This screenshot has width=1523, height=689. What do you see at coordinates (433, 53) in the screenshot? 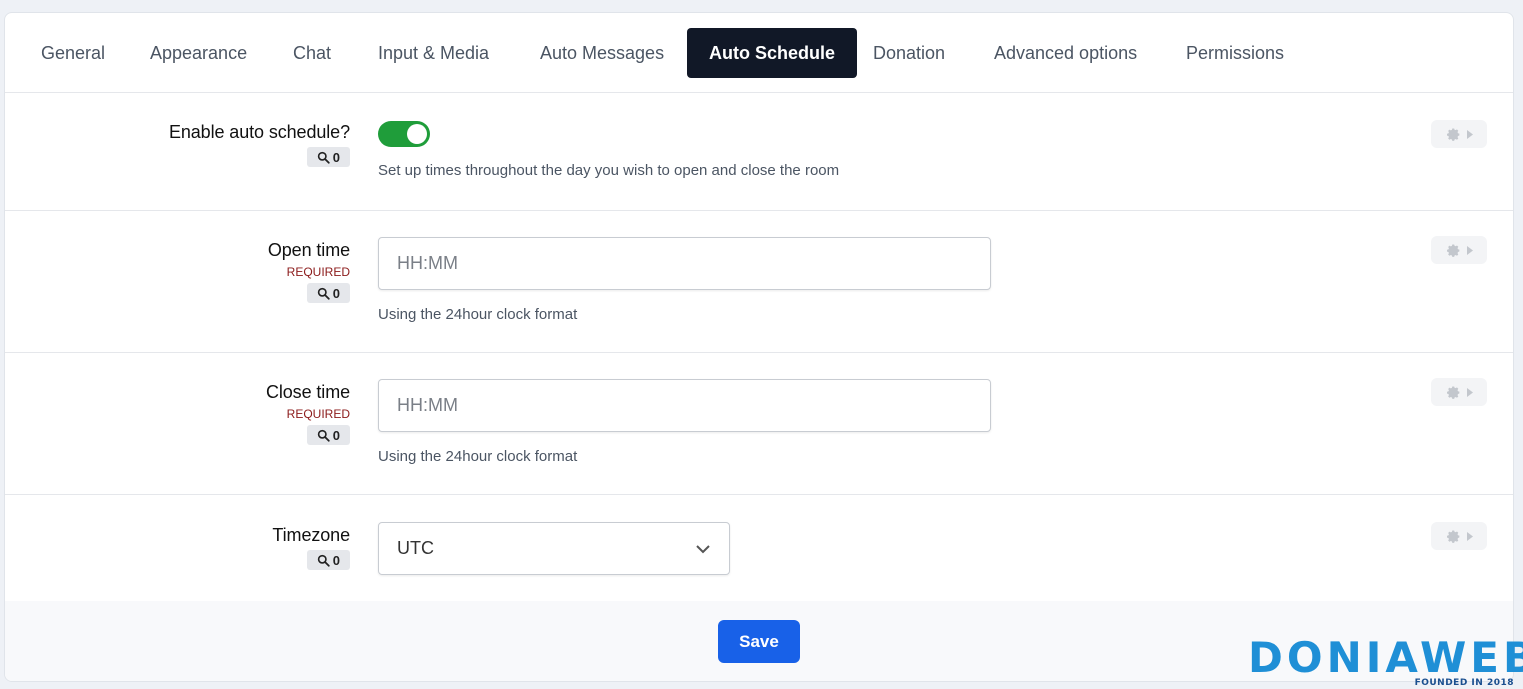
I see `tab-input-media: Input & Media` at bounding box center [433, 53].